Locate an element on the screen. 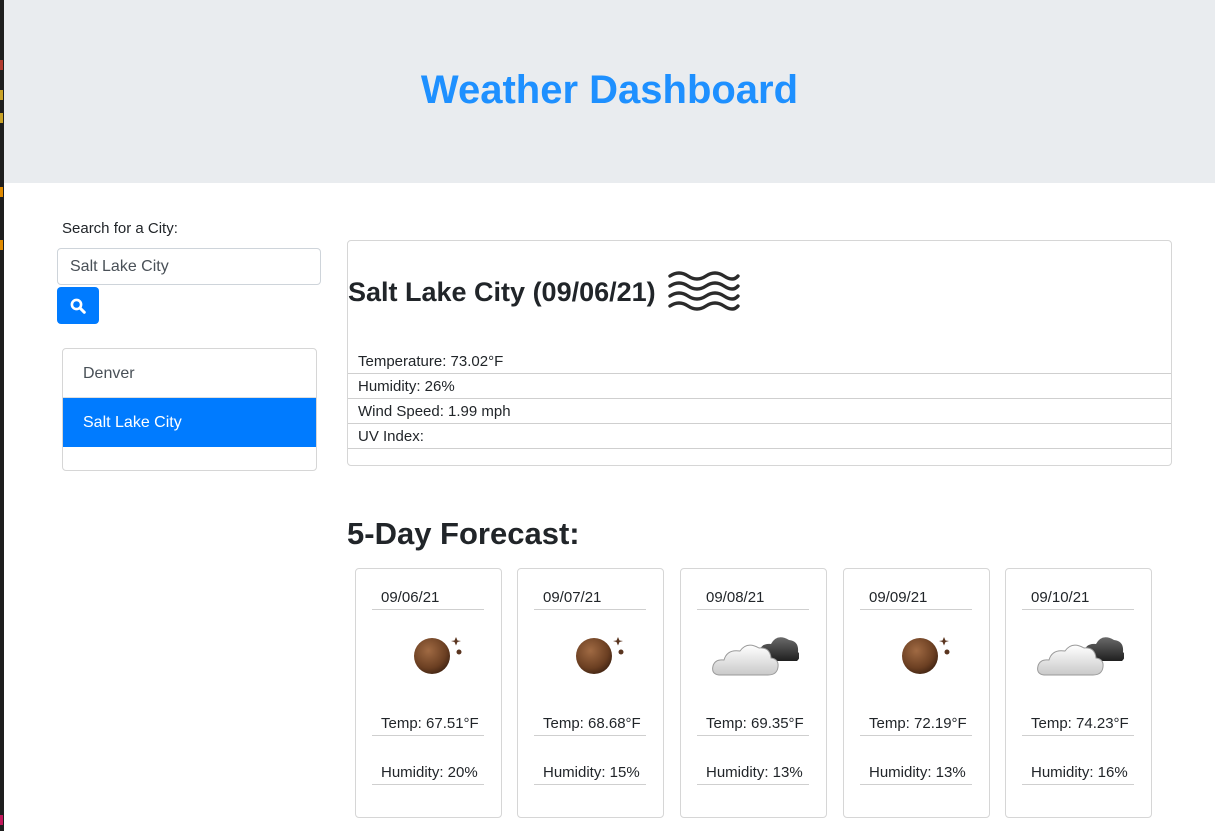 Image resolution: width=1215 pixels, height=831 pixels. forecast-heading: 5-Day Forecast: is located at coordinates (463, 533).